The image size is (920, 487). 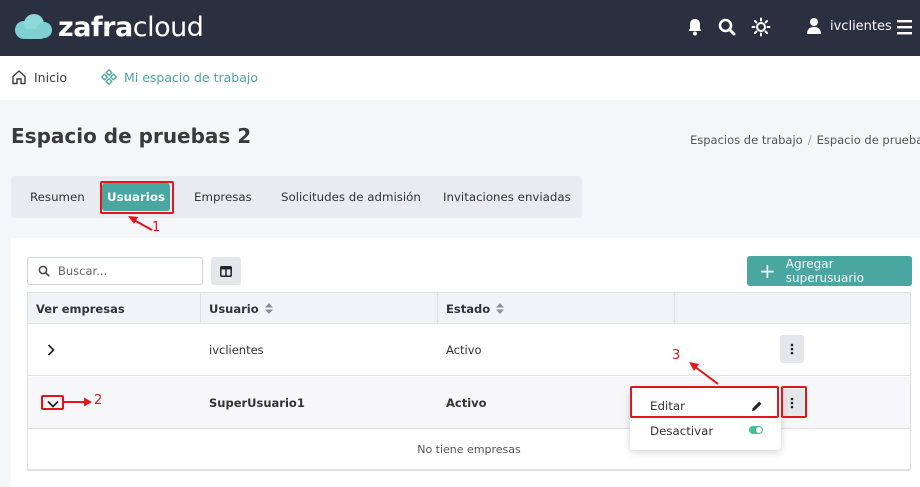 What do you see at coordinates (814, 26) in the screenshot?
I see `user-icon` at bounding box center [814, 26].